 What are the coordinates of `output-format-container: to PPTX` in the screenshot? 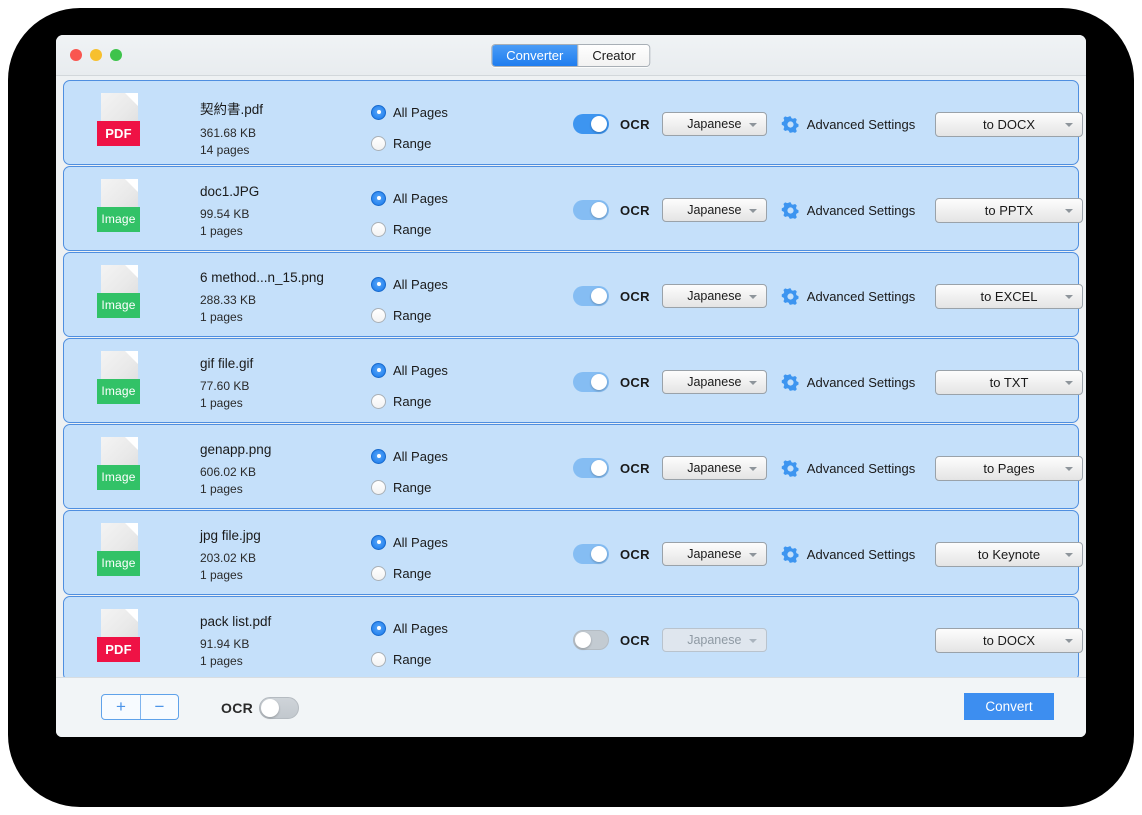 It's located at (1009, 210).